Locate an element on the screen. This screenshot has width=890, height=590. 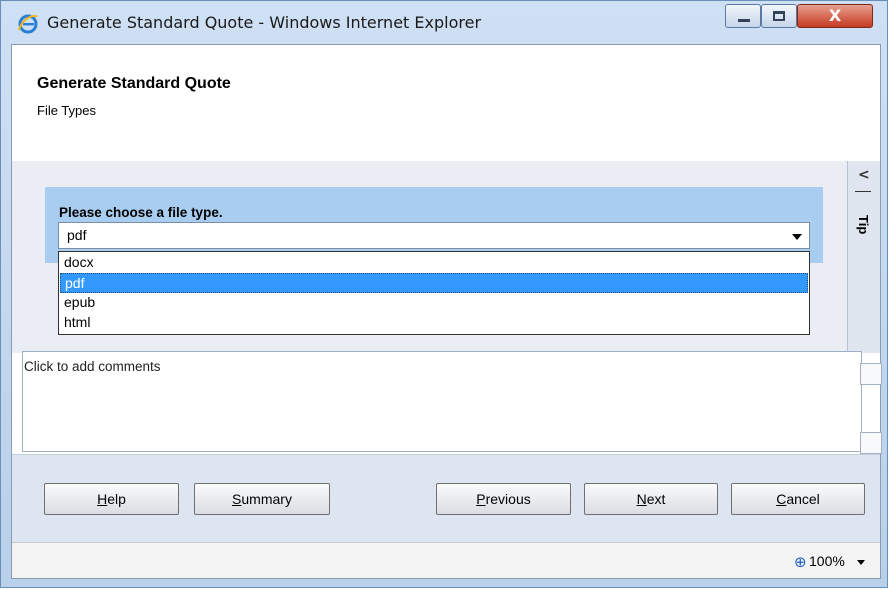
button-bar: Help Summary Previous Next Cancel is located at coordinates (446, 498).